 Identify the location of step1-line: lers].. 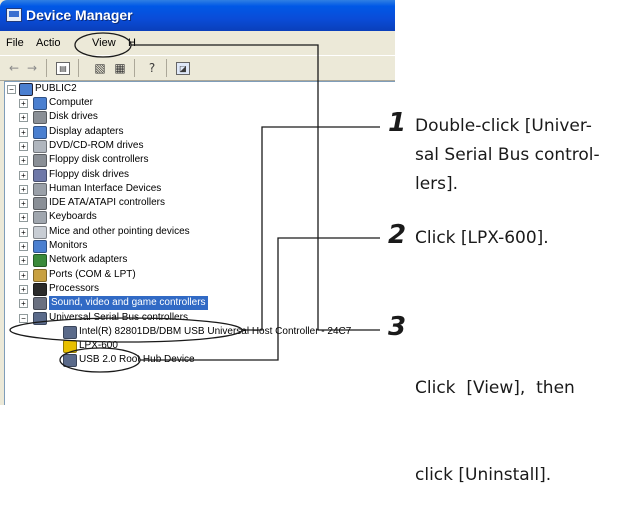
(437, 184).